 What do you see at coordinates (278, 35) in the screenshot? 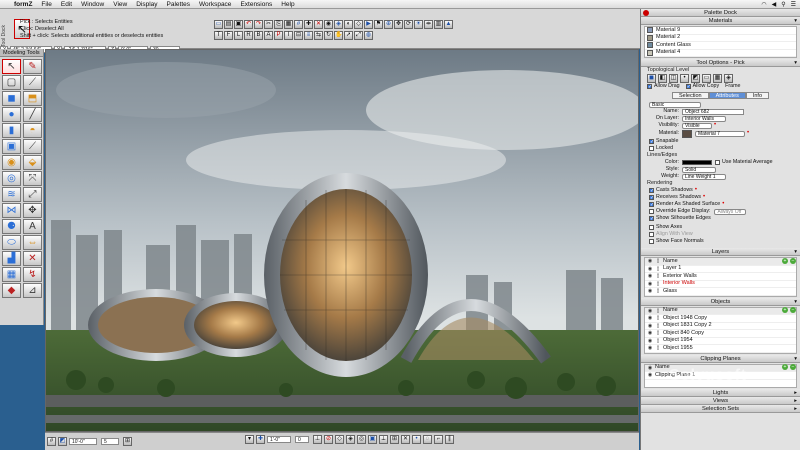
I see `persp-view-icon: P` at bounding box center [278, 35].